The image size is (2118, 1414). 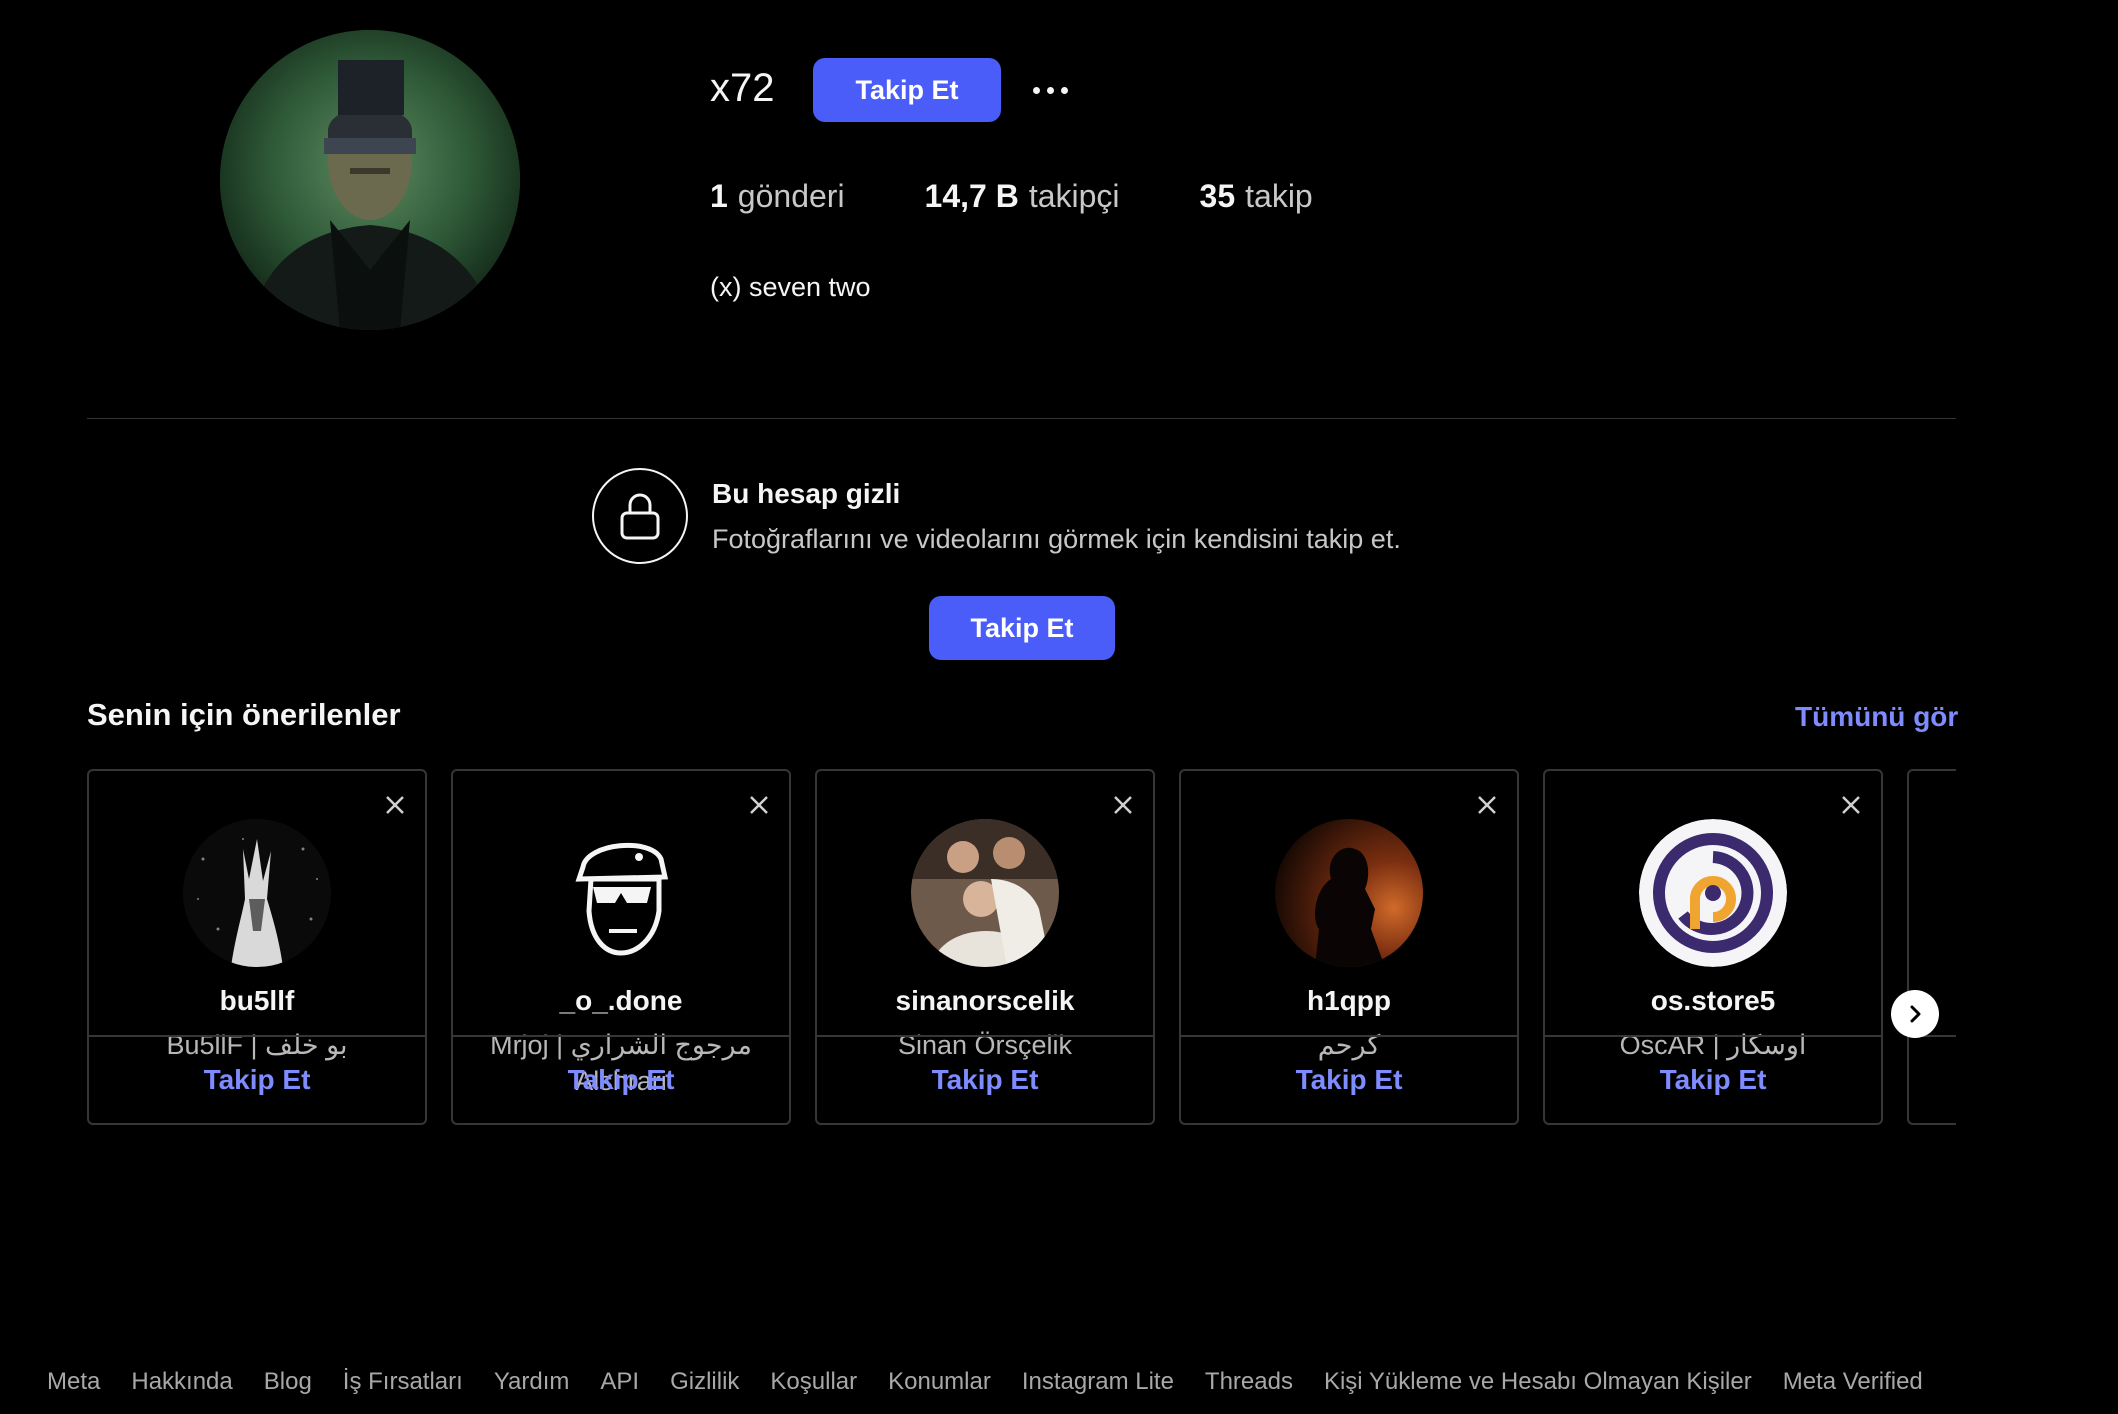 What do you see at coordinates (813, 1382) in the screenshot?
I see `footer-link-terms: Koşullar` at bounding box center [813, 1382].